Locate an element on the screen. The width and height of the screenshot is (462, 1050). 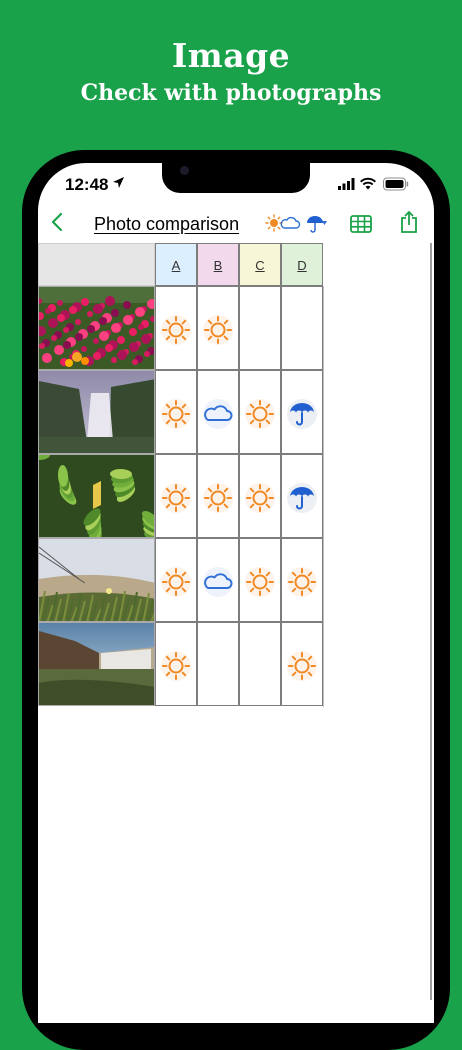
table-icon is located at coordinates (361, 224).